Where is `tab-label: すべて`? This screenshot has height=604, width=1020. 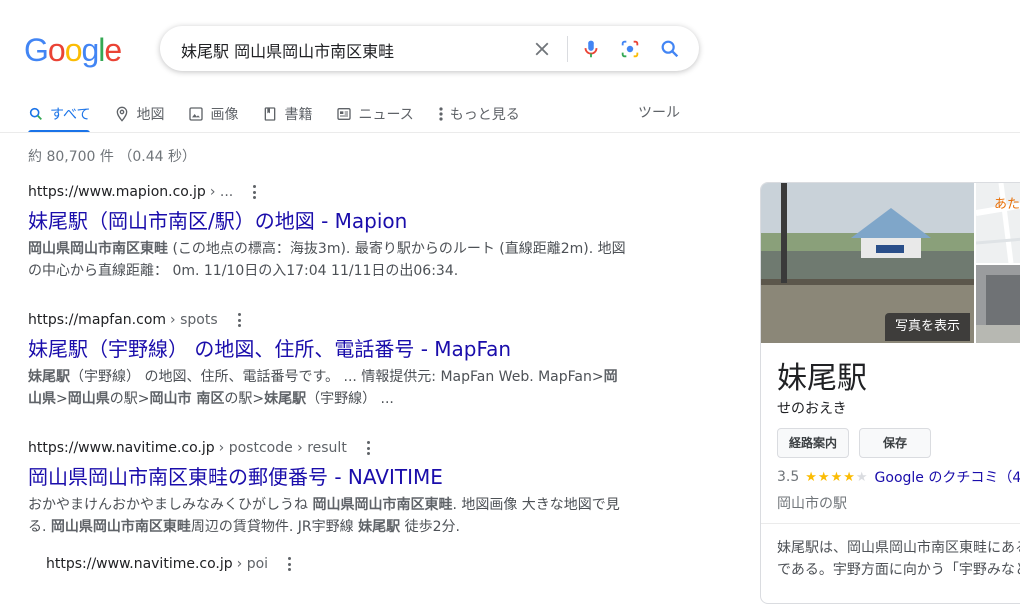 tab-label: すべて is located at coordinates (70, 115).